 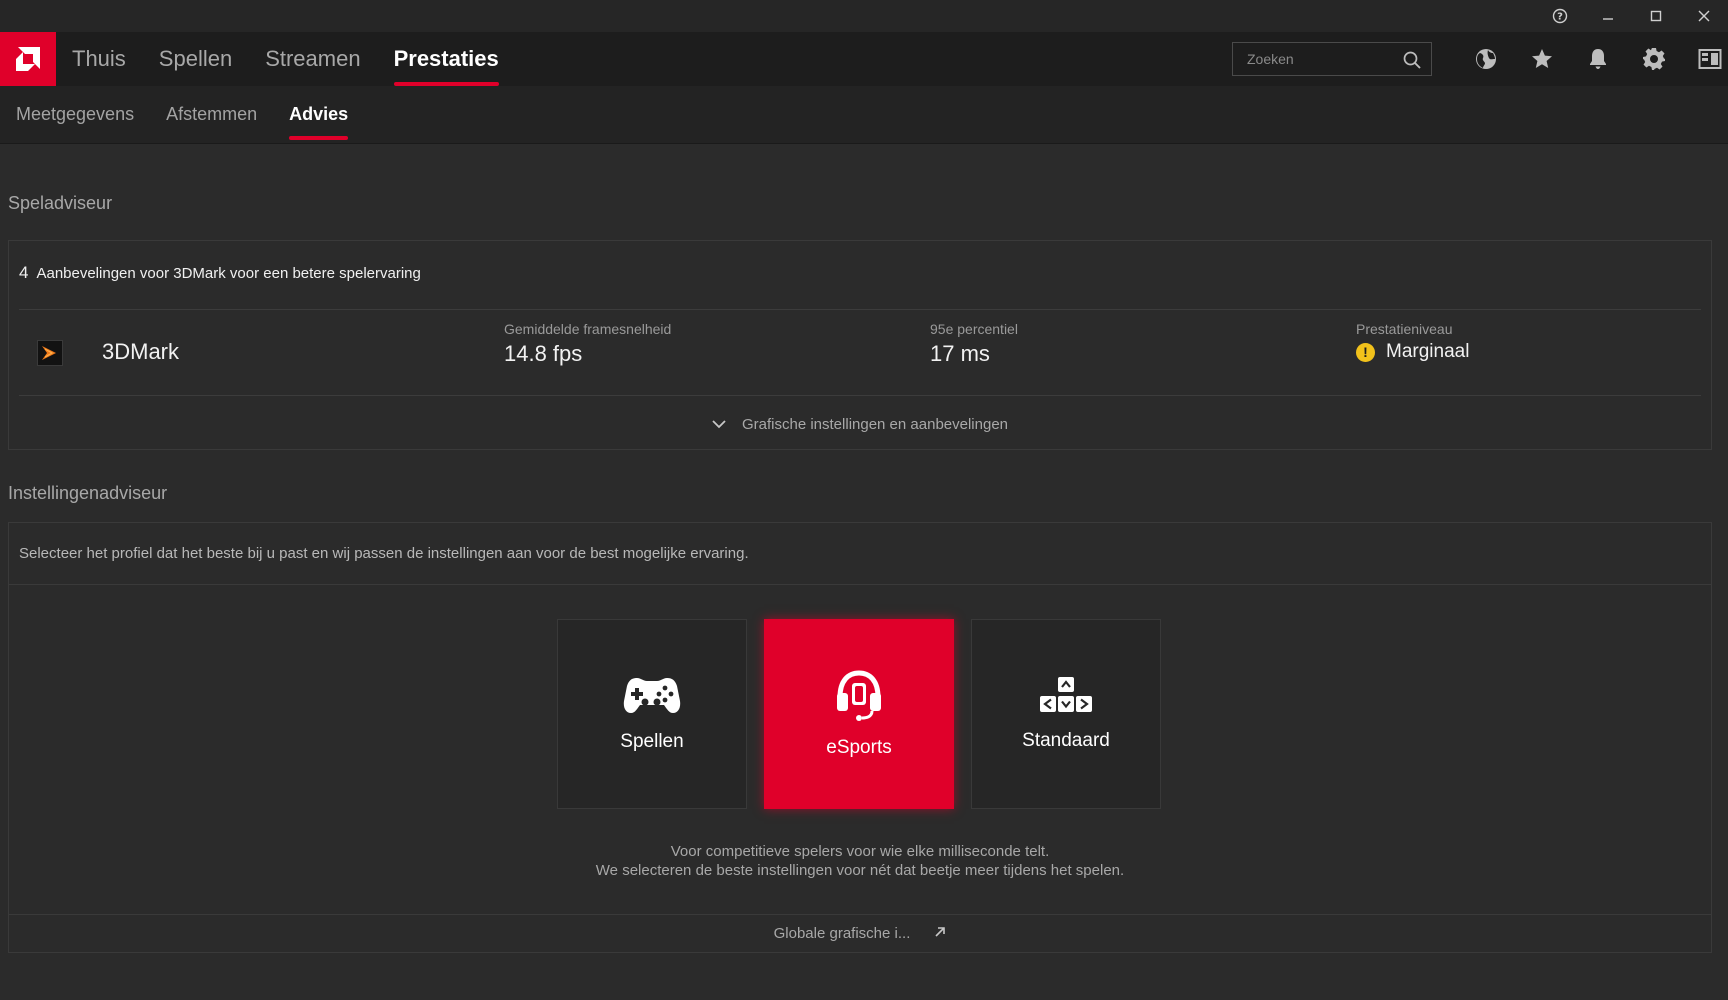 What do you see at coordinates (860, 395) in the screenshot?
I see `divider` at bounding box center [860, 395].